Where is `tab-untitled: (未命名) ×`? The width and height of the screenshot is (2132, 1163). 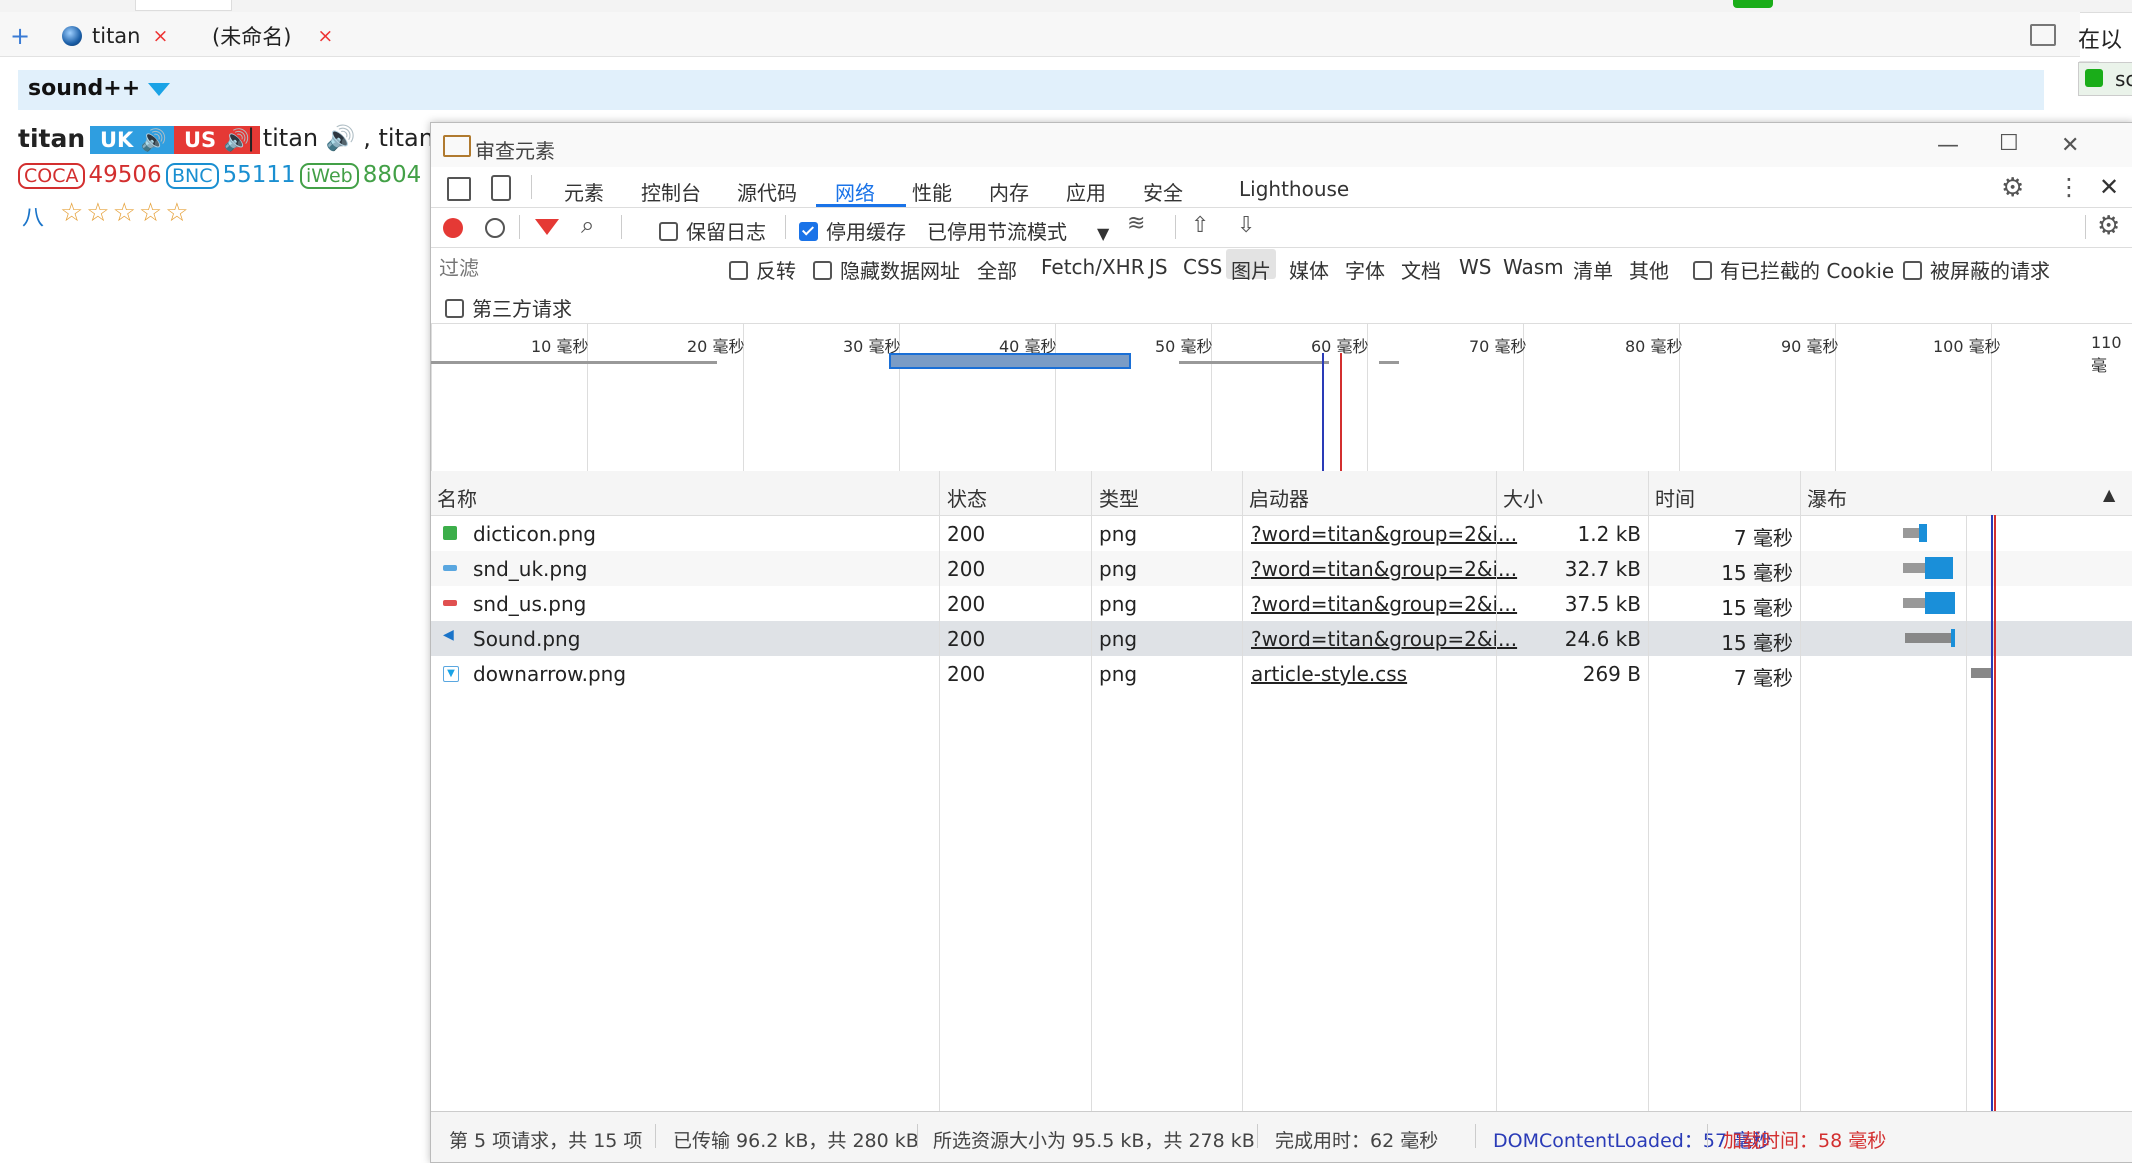 tab-untitled: (未命名) × is located at coordinates (272, 36).